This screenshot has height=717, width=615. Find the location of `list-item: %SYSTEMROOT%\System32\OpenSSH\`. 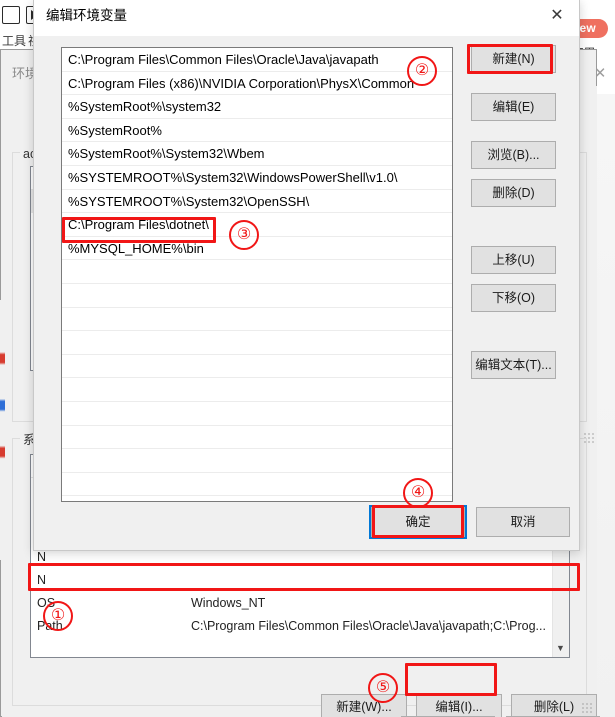

list-item: %SYSTEMROOT%\System32\OpenSSH\ is located at coordinates (257, 202).